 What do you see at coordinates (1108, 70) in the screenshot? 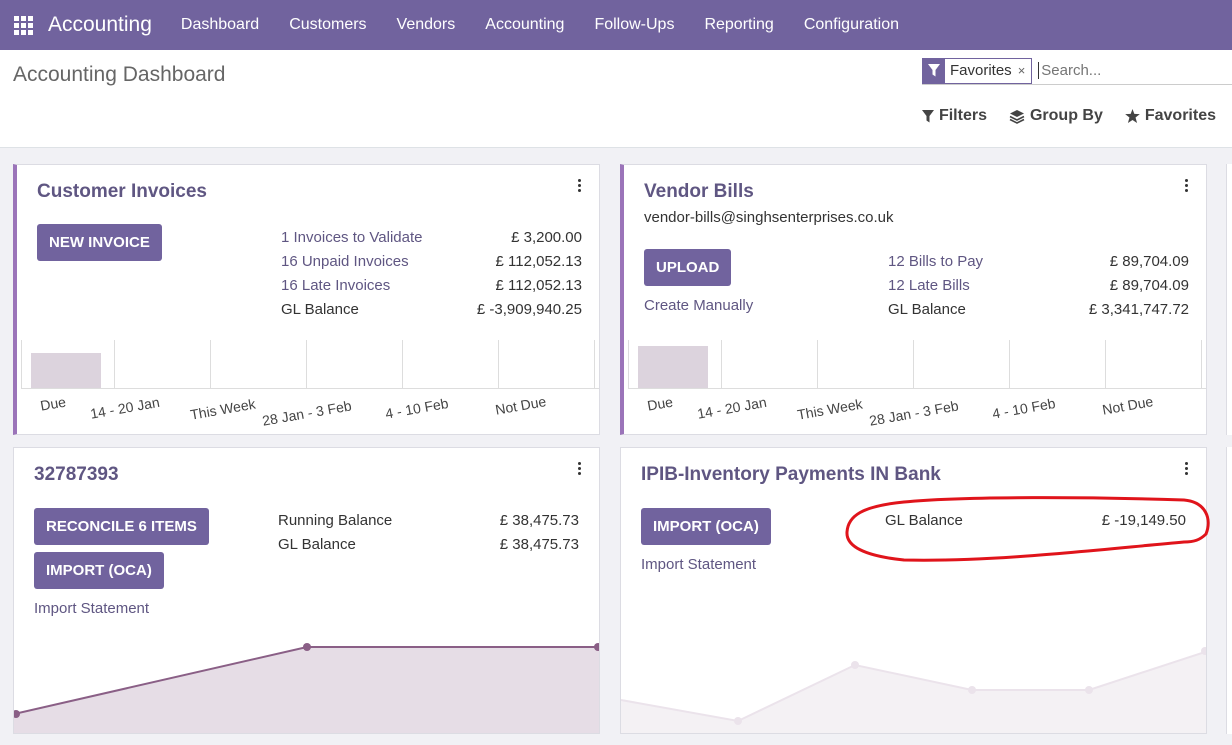
I see `search-input` at bounding box center [1108, 70].